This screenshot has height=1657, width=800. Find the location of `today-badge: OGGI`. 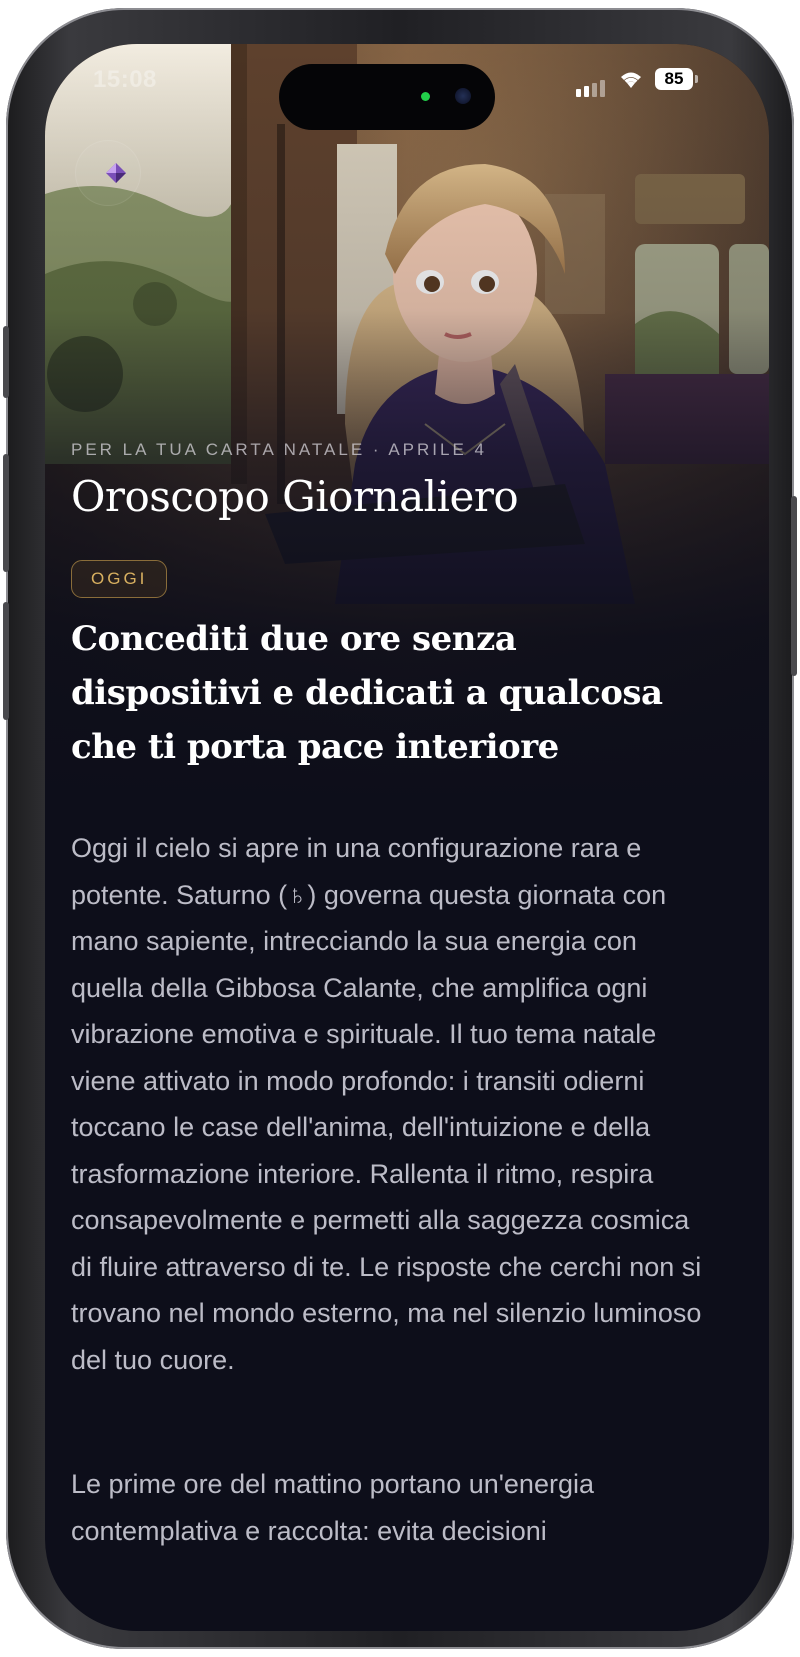

today-badge: OGGI is located at coordinates (119, 579).